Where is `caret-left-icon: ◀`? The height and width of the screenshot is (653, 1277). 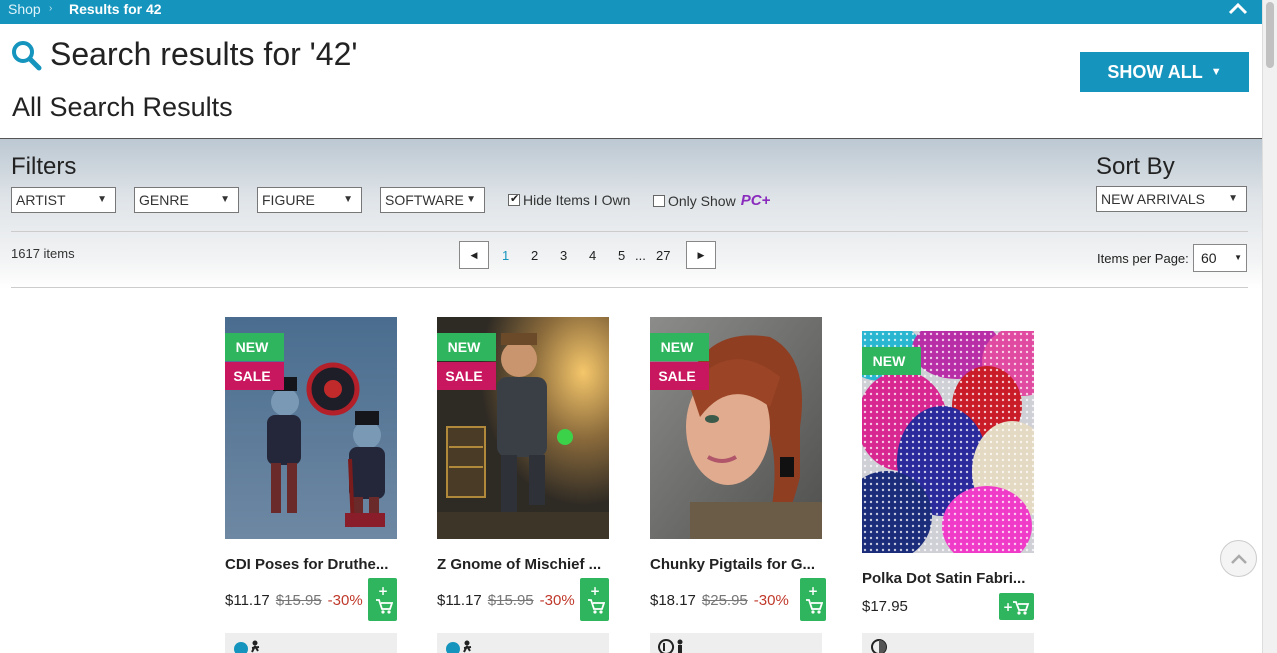 caret-left-icon: ◀ is located at coordinates (474, 254).